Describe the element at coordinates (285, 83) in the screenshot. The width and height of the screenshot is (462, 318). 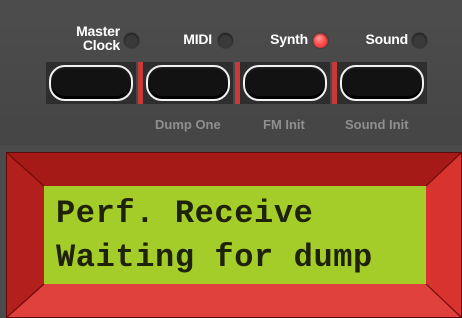
I see `synth-button` at that location.